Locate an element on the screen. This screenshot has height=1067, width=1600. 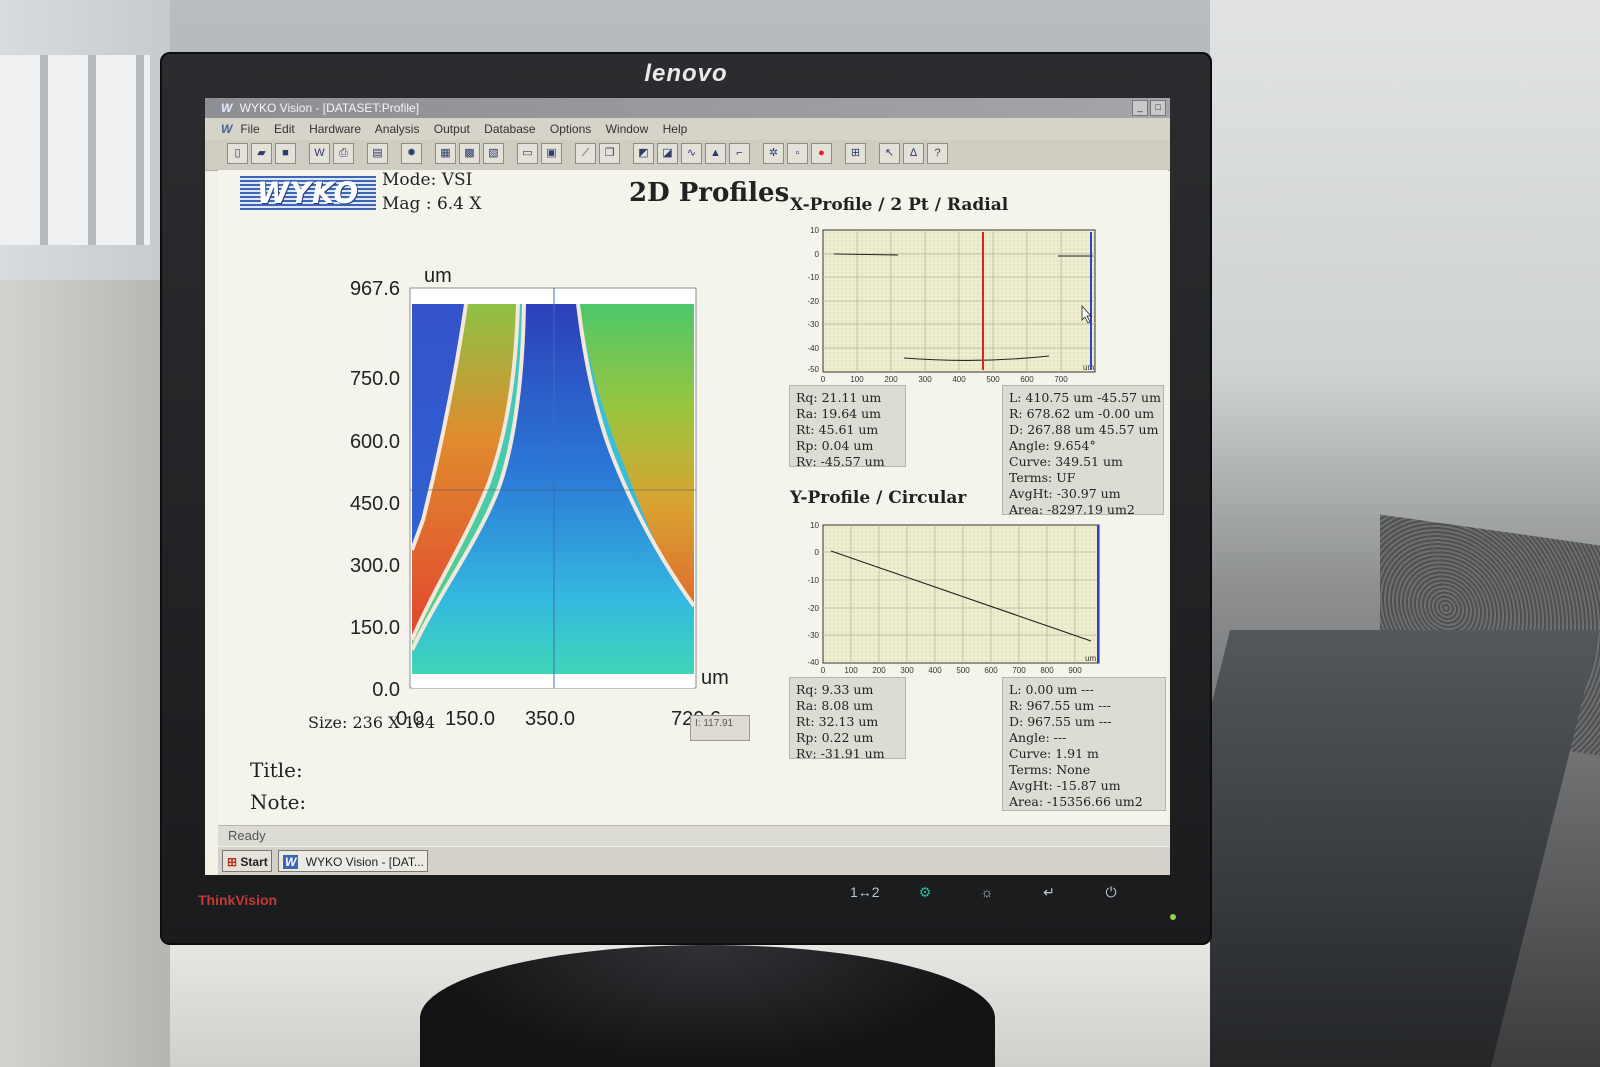
map-icon: ▦ is located at coordinates (445, 153).